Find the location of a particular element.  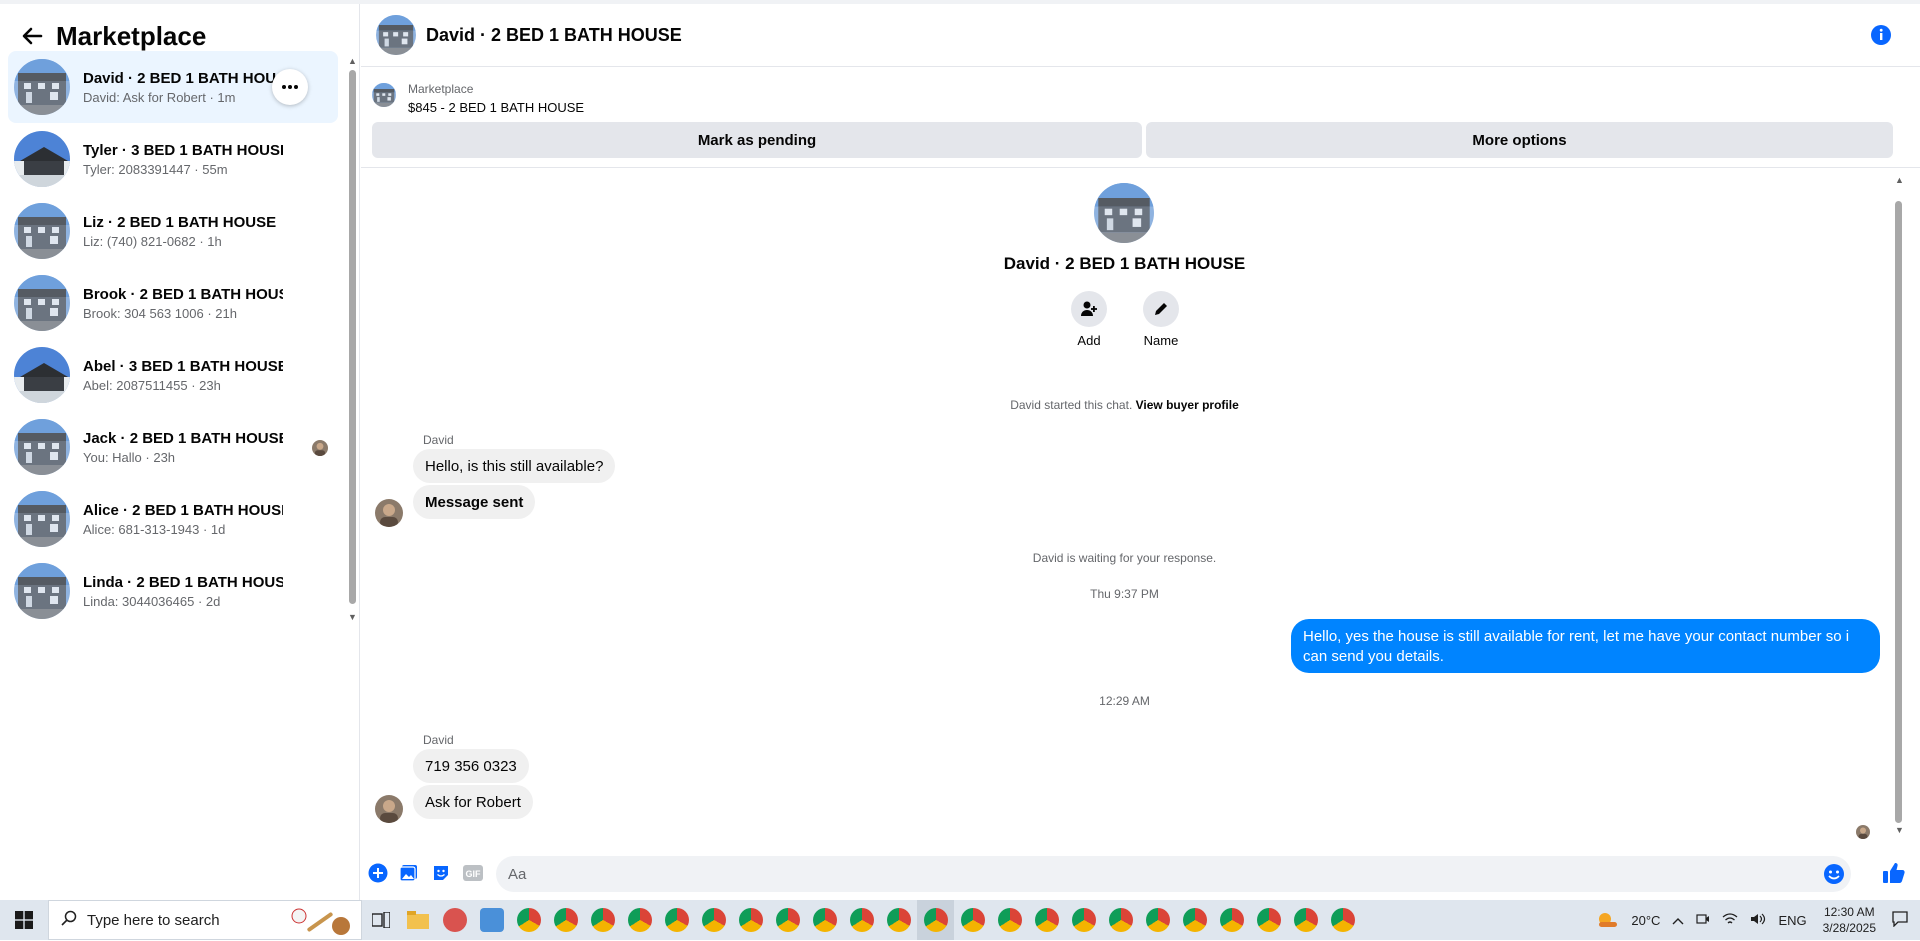

network-icon is located at coordinates (1730, 920).